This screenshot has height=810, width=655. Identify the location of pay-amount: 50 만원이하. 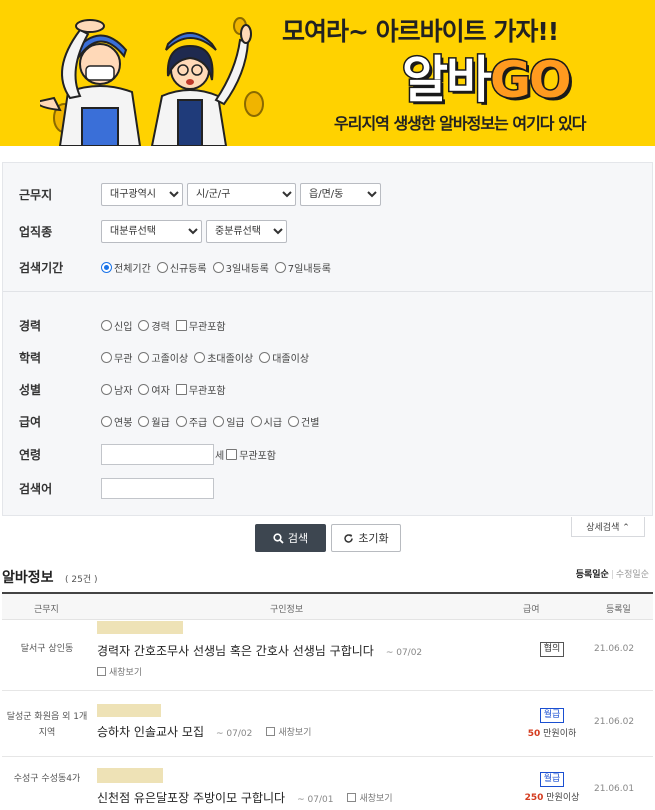
(552, 734).